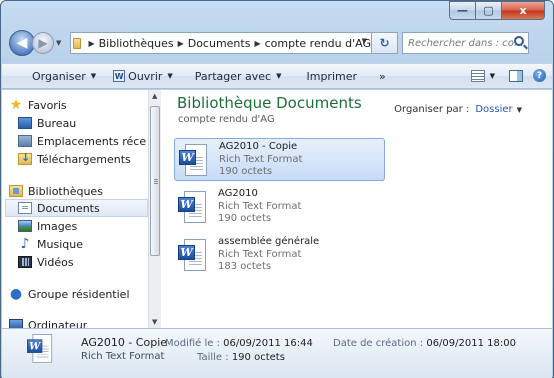 The image size is (554, 378). I want to click on nav-favorites-label: Favoris, so click(47, 105).